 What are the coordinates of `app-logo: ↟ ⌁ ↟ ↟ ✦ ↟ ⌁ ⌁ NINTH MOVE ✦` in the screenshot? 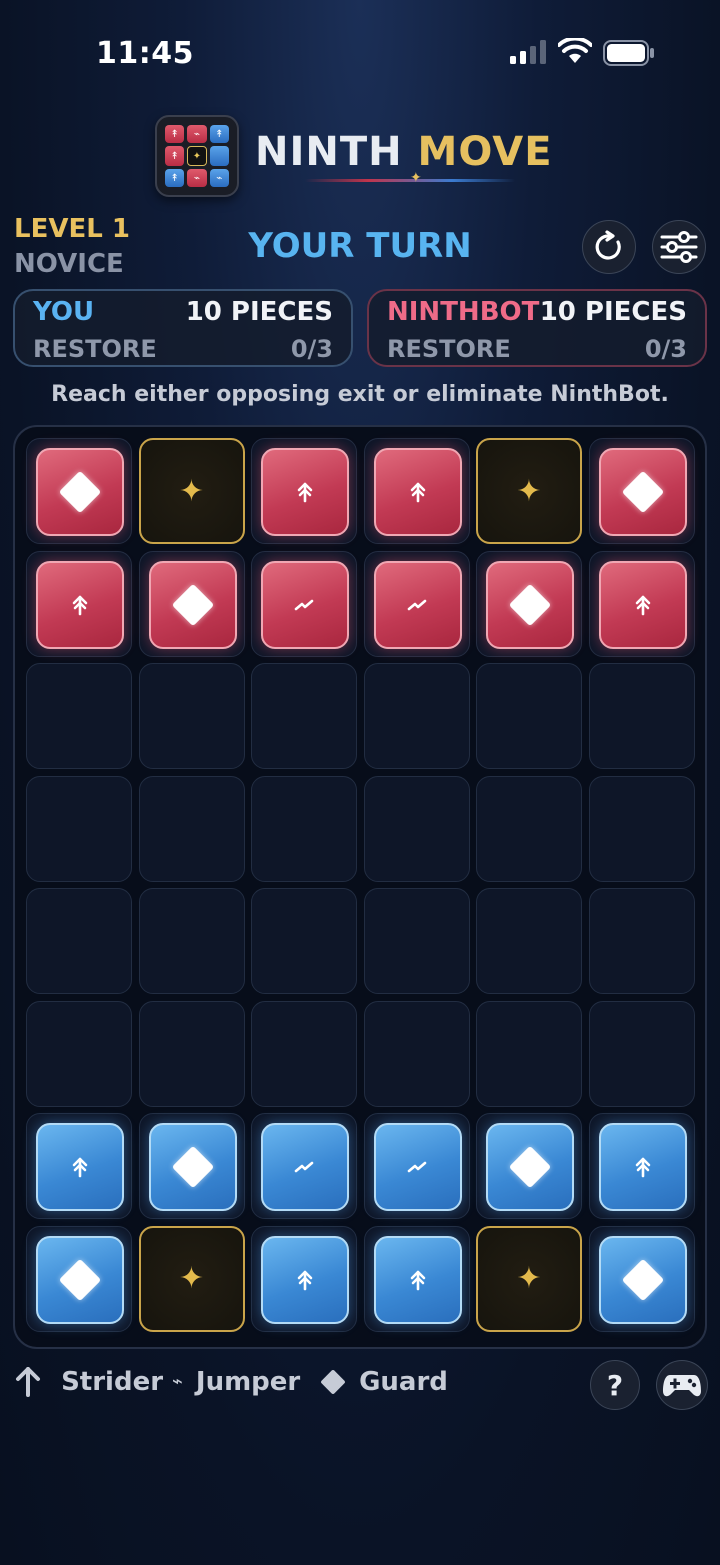 It's located at (365, 157).